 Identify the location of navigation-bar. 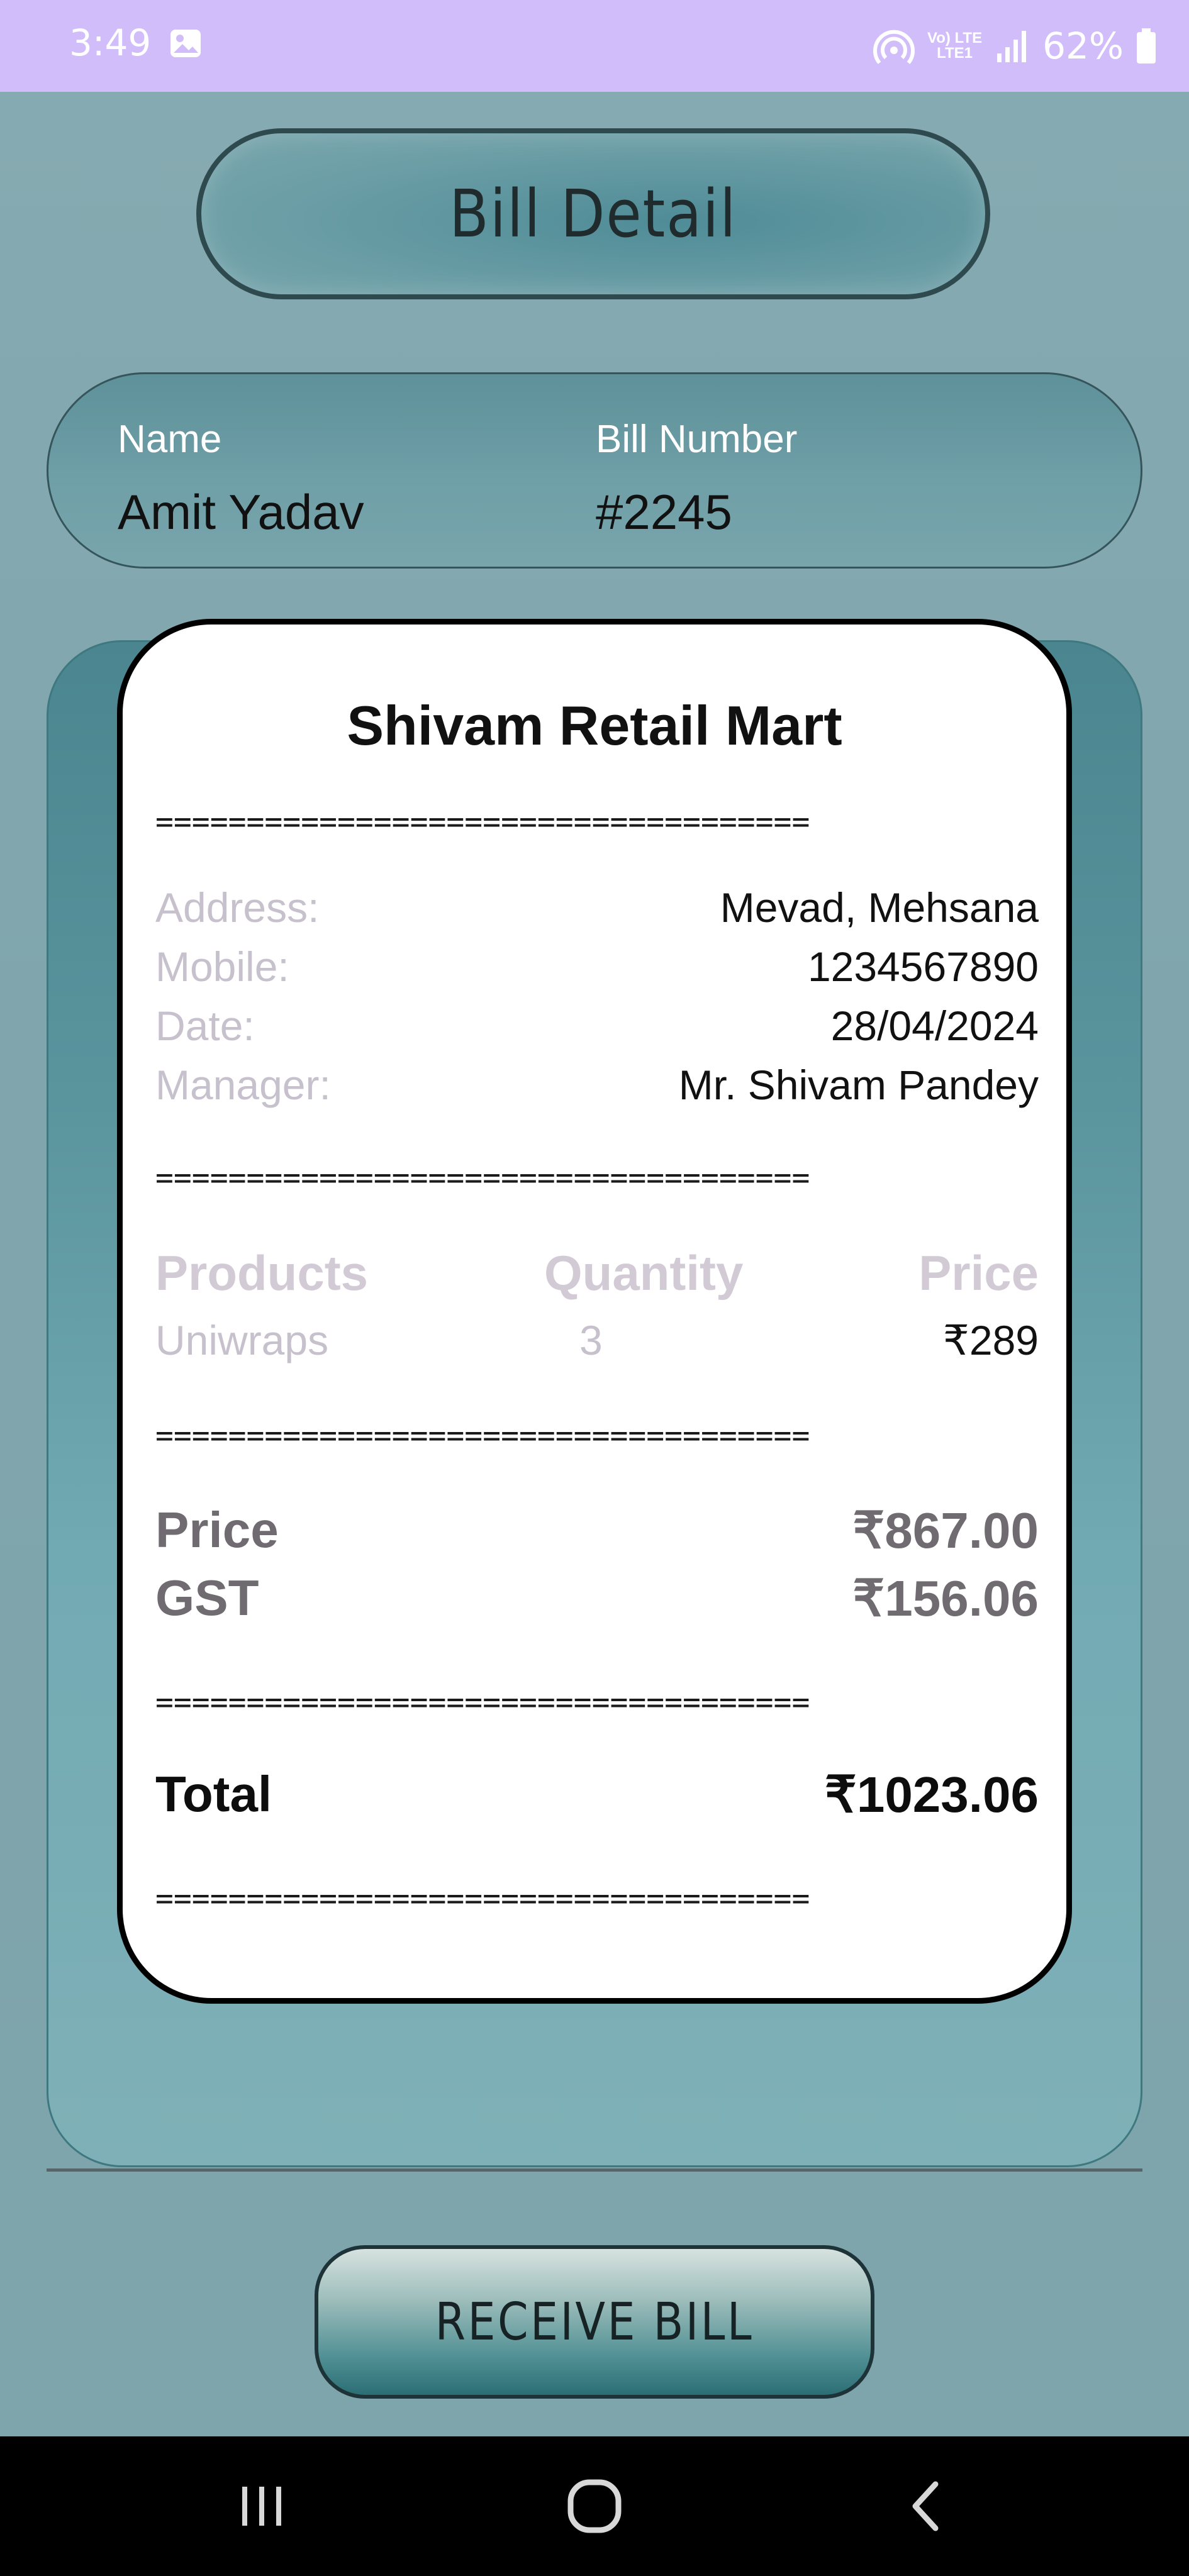
(594, 2506).